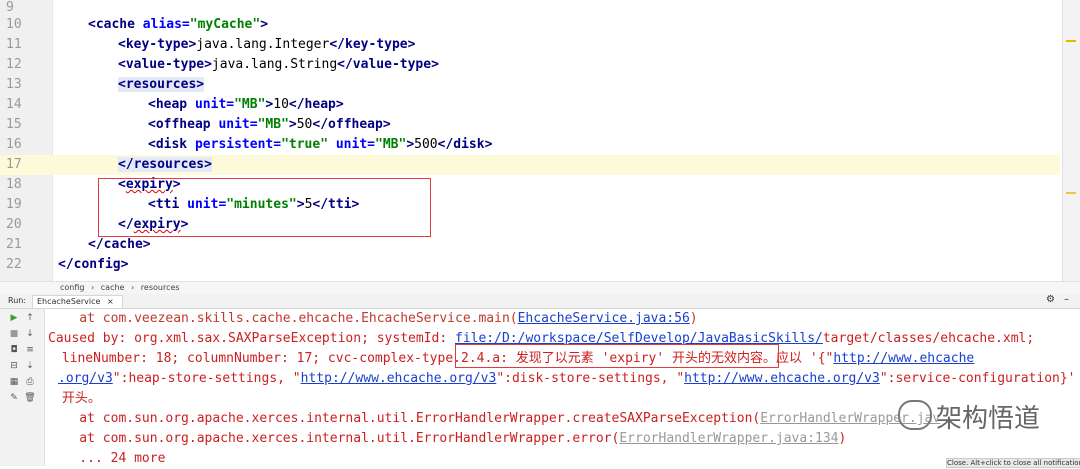 This screenshot has width=1080, height=469. What do you see at coordinates (14, 224) in the screenshot?
I see `line-number: 20` at bounding box center [14, 224].